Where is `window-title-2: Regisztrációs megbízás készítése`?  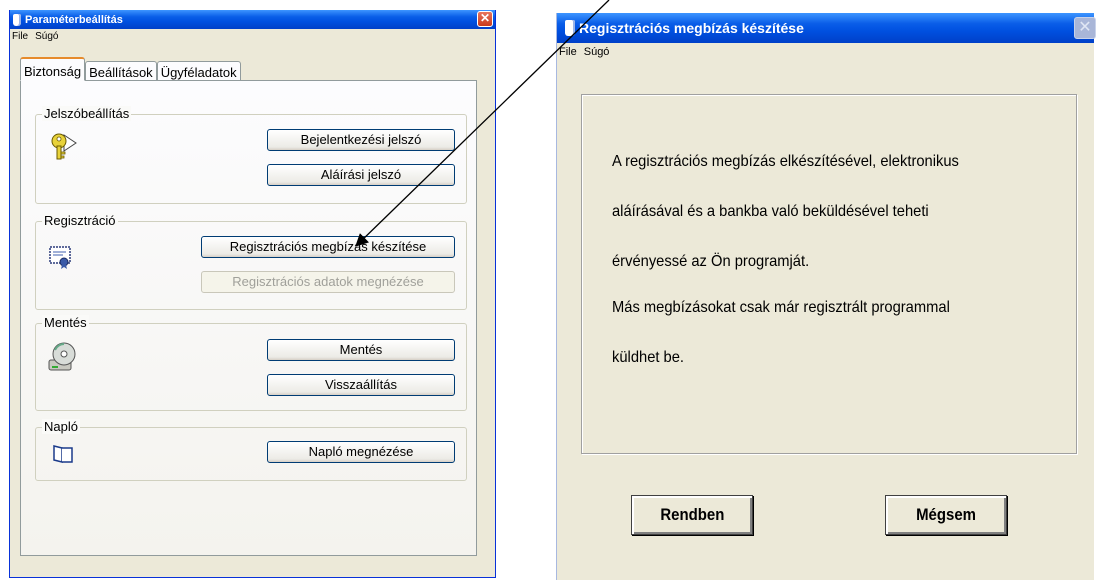 window-title-2: Regisztrációs megbízás készítése is located at coordinates (691, 28).